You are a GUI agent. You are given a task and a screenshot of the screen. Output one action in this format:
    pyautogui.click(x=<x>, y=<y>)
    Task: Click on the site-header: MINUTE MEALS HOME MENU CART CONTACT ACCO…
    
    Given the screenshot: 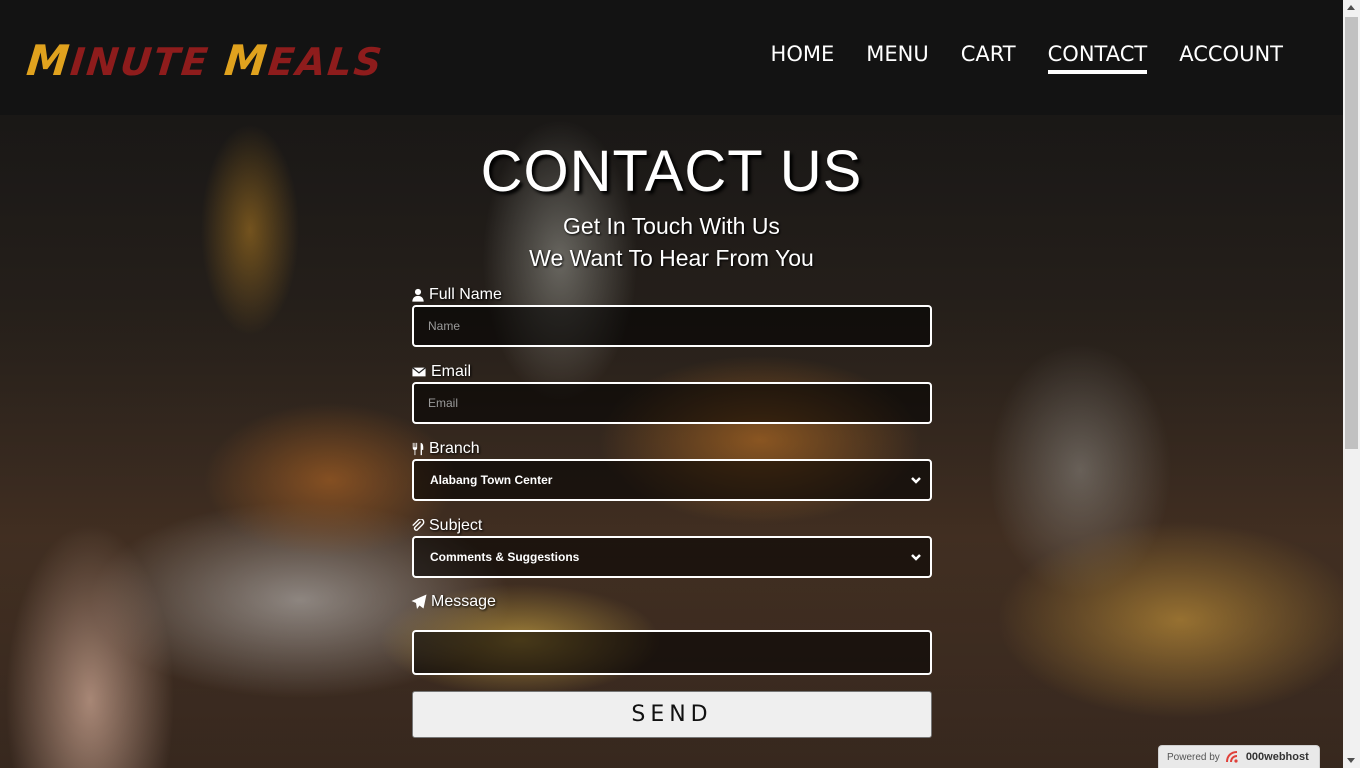 What is the action you would take?
    pyautogui.click(x=671, y=57)
    